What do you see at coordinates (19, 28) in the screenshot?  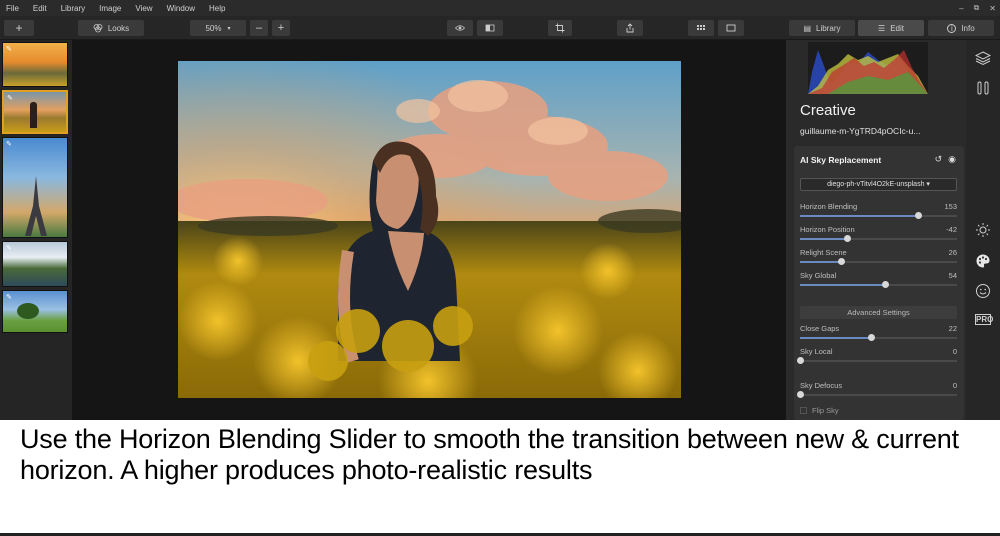 I see `add-image-button: +` at bounding box center [19, 28].